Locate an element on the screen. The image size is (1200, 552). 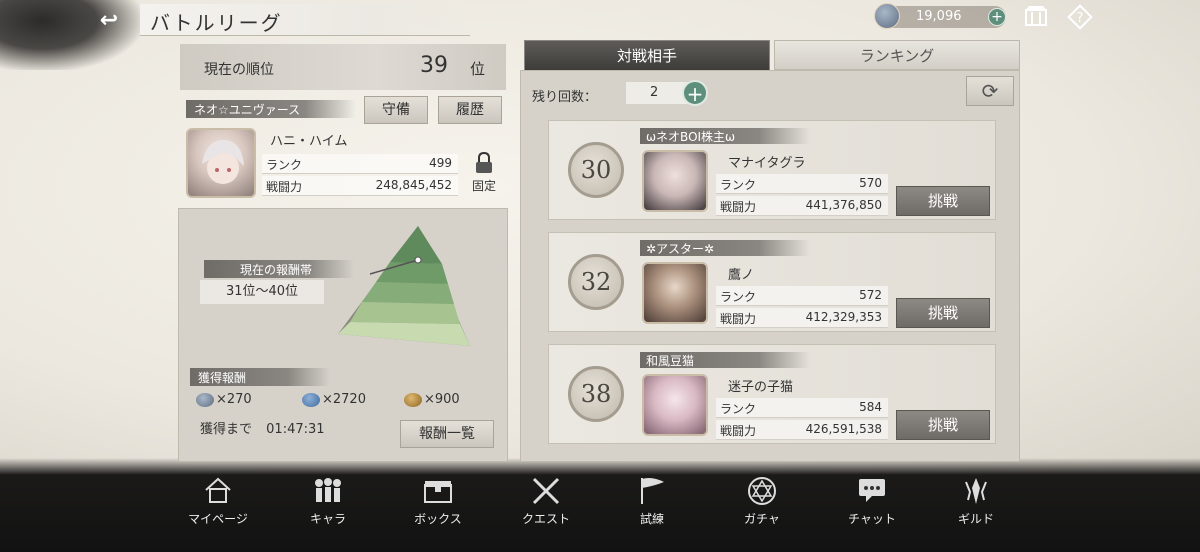
opponent-guild-tag: 和風豆猫 is located at coordinates (725, 360).